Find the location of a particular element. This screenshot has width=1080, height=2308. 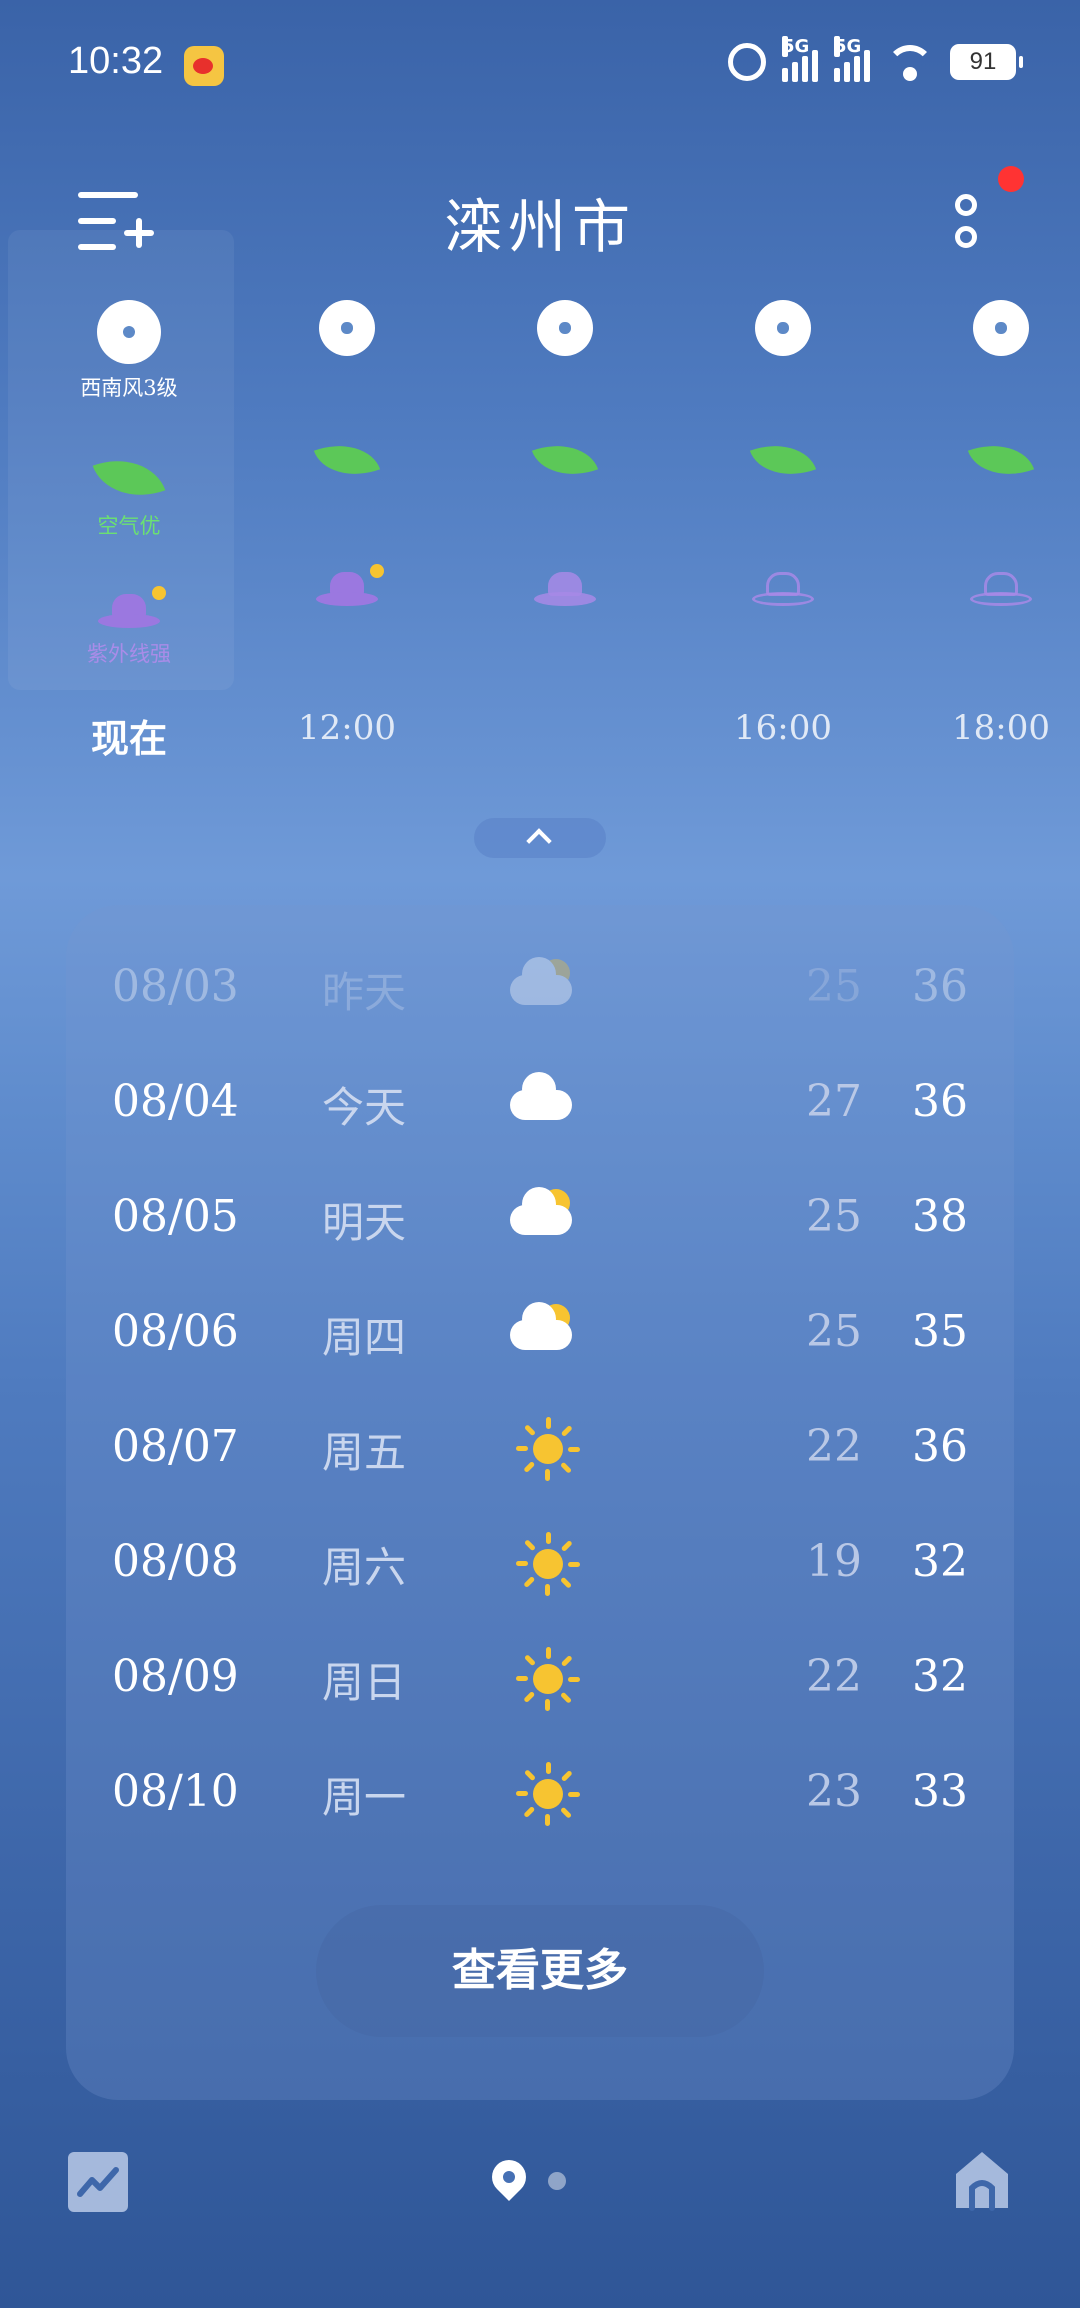

forecast-date: 08/07 is located at coordinates (175, 1446).